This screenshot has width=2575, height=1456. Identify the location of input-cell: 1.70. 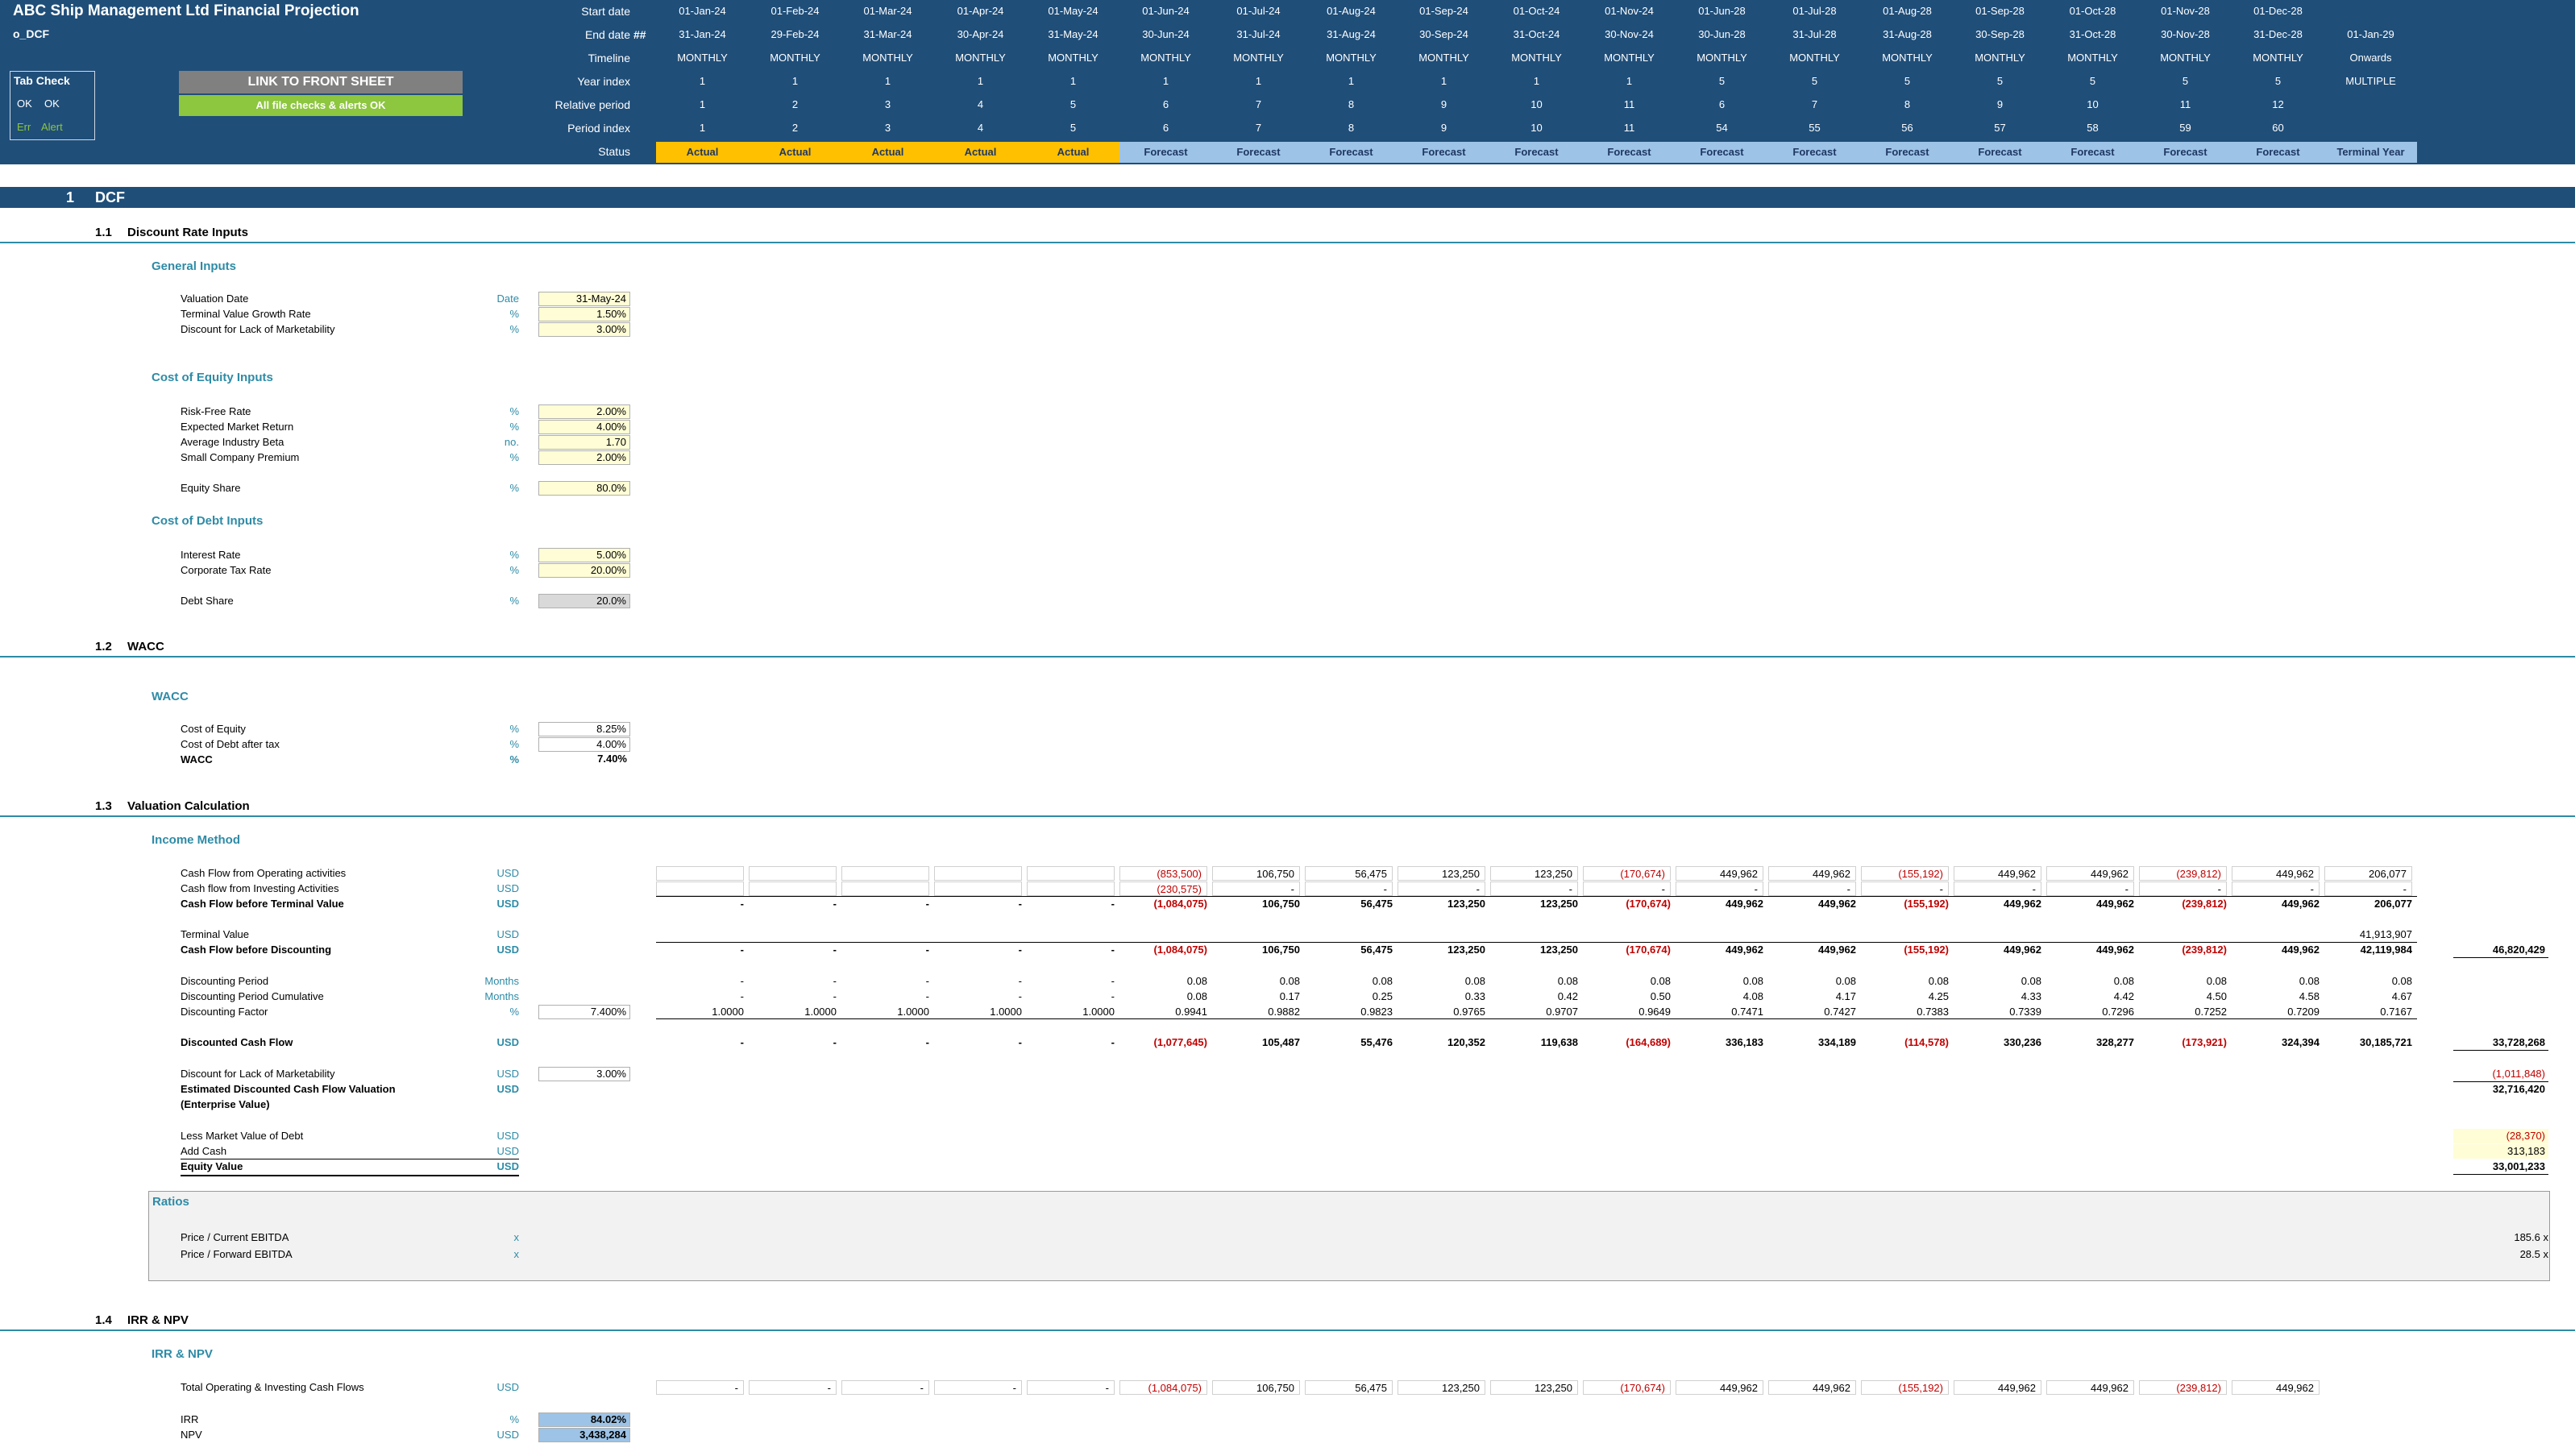
(584, 442).